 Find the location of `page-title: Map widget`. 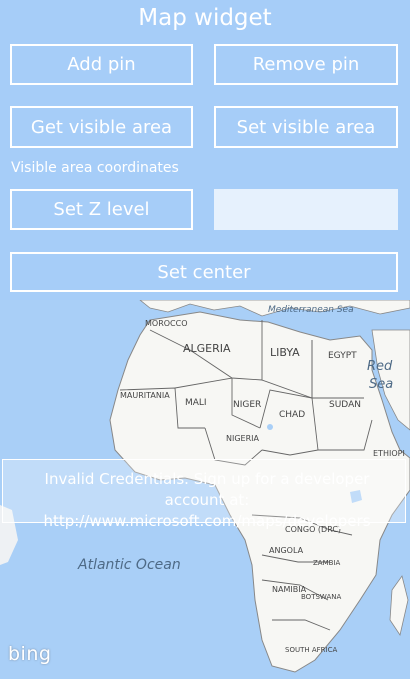

page-title: Map widget is located at coordinates (205, 18).